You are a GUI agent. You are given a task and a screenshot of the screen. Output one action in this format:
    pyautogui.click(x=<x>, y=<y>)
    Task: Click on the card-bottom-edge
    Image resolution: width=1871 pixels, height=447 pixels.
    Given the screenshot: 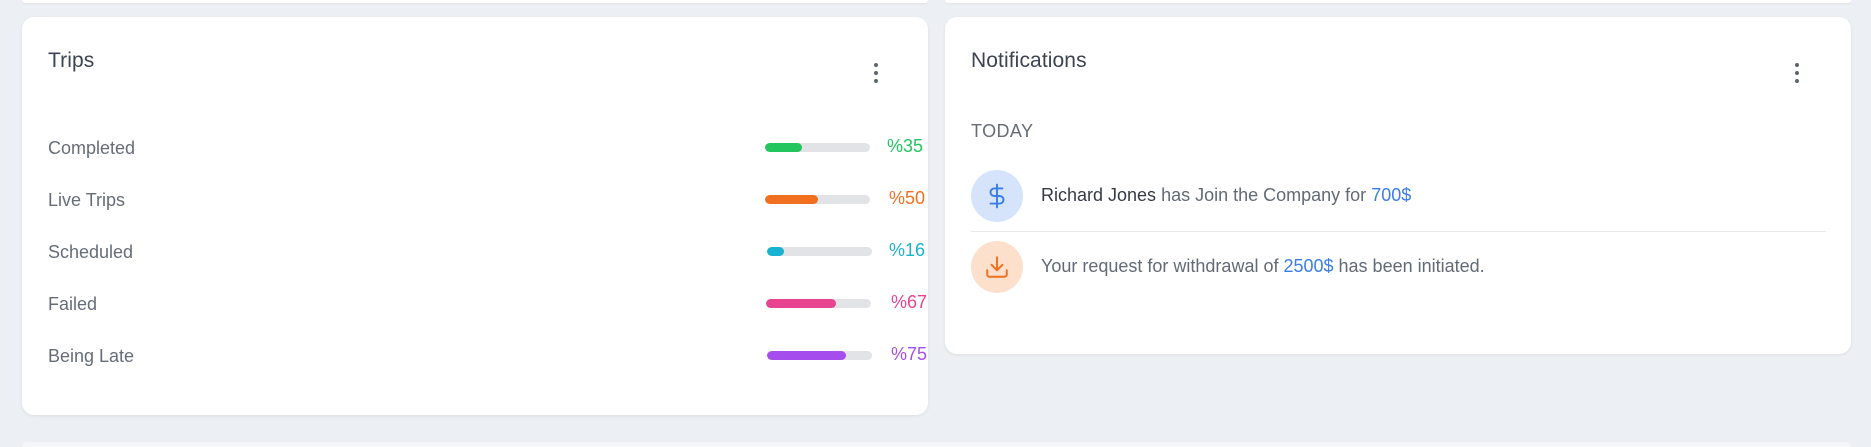 What is the action you would take?
    pyautogui.click(x=936, y=444)
    